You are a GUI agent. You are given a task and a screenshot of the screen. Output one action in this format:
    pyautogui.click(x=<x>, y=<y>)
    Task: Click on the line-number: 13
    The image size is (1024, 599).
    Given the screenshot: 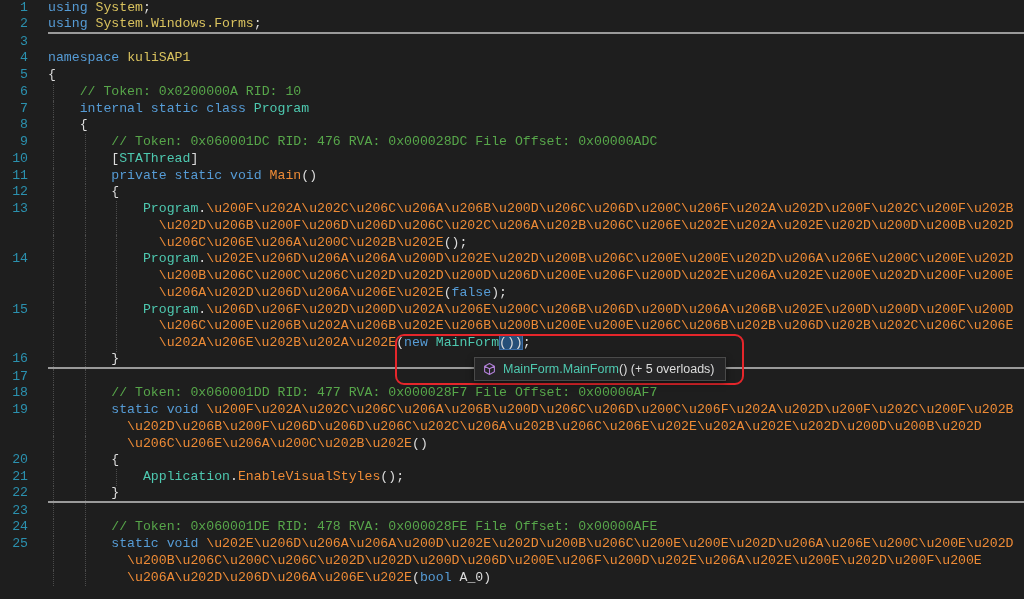 What is the action you would take?
    pyautogui.click(x=20, y=209)
    